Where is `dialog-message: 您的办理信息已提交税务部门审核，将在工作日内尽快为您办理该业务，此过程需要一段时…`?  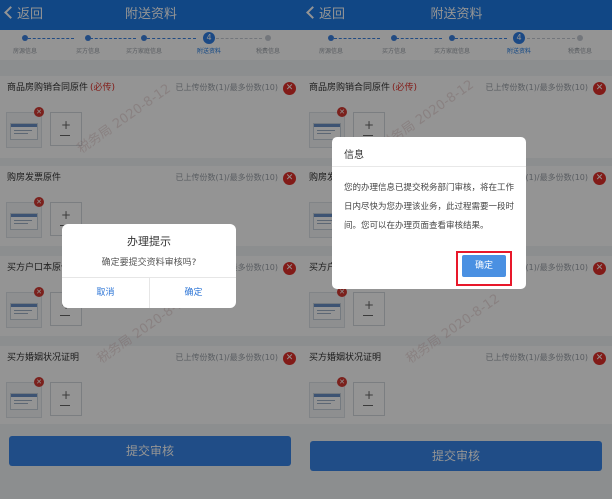
dialog-message: 您的办理信息已提交税务部门审核，将在工作日内尽快为您办理该业务，此过程需要一段时… is located at coordinates (429, 207).